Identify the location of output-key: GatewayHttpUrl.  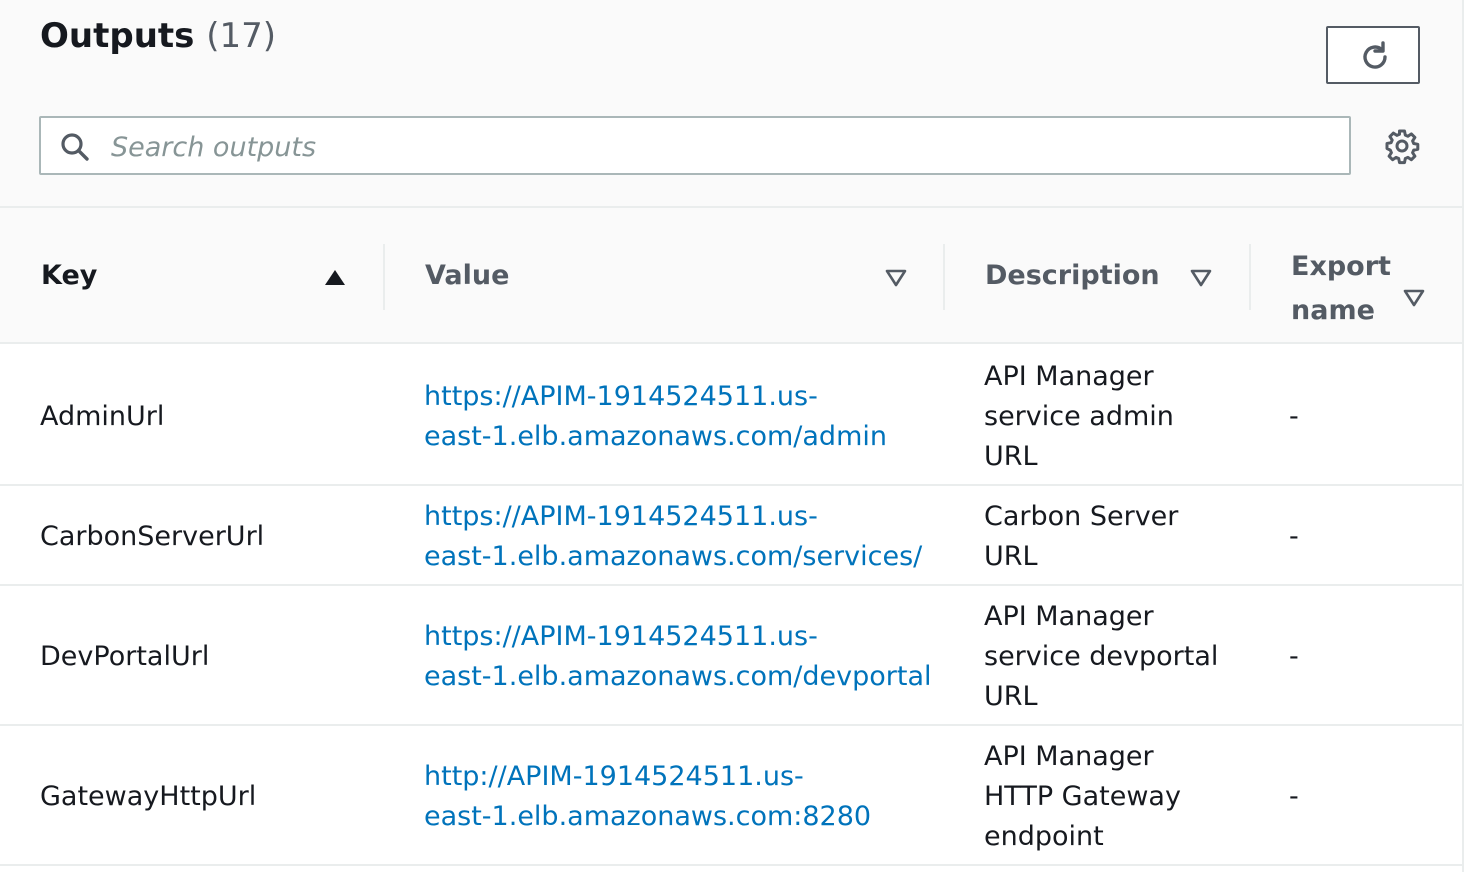
(148, 796).